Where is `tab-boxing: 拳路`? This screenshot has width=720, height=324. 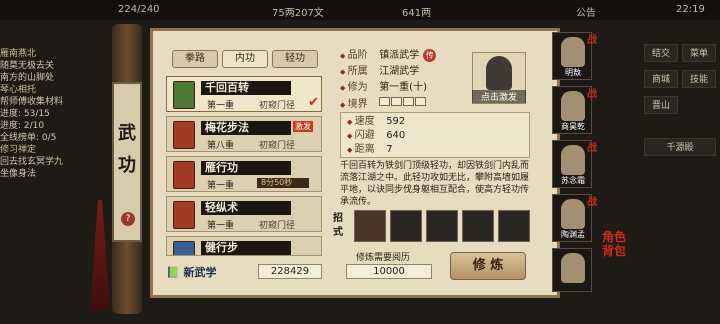 tab-boxing: 拳路 is located at coordinates (195, 59).